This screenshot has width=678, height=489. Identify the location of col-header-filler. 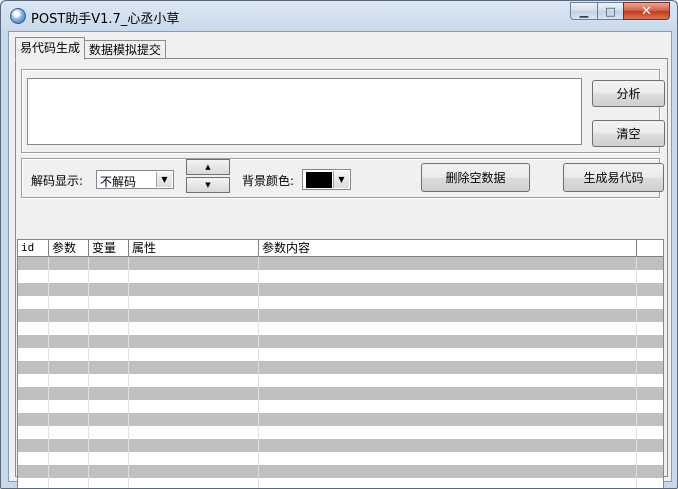
(650, 248).